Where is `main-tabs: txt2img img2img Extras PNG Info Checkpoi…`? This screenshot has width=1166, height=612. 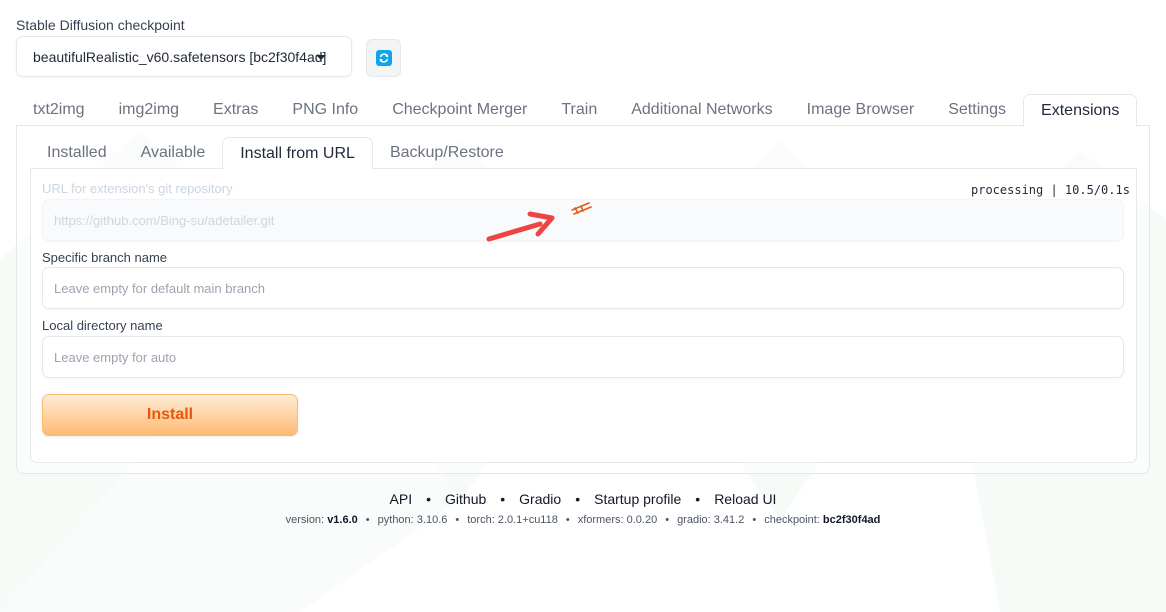
main-tabs: txt2img img2img Extras PNG Info Checkpoi… is located at coordinates (577, 110).